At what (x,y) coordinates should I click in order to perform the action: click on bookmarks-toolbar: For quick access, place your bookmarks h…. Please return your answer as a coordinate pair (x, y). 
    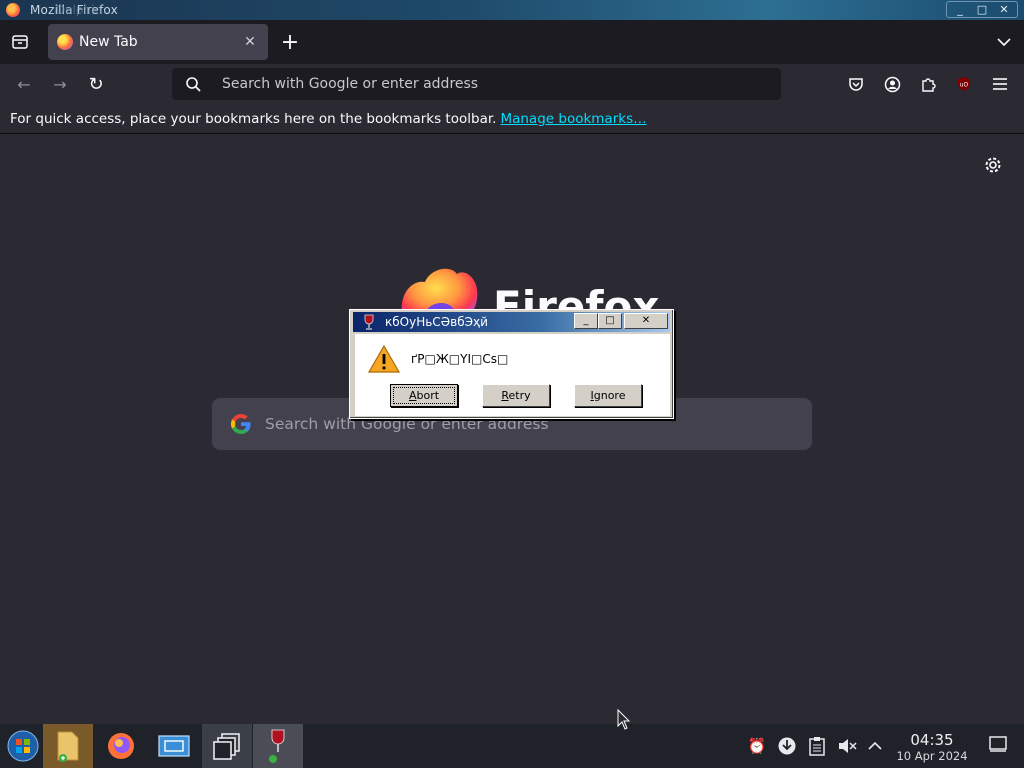
    Looking at the image, I should click on (512, 119).